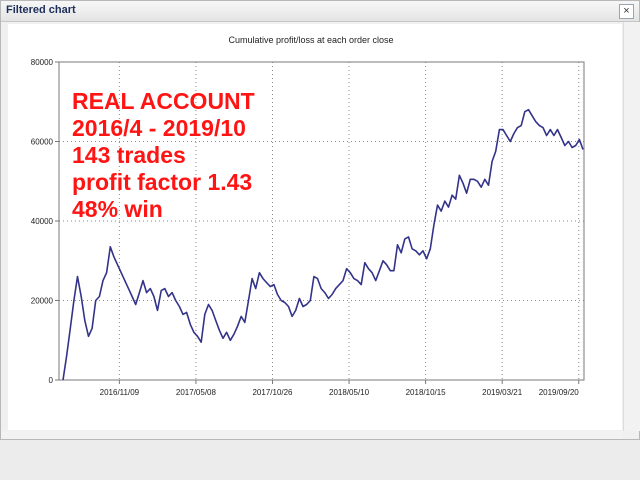 Image resolution: width=640 pixels, height=480 pixels. I want to click on overlay-line: 2016/4 - 2019/10, so click(159, 128).